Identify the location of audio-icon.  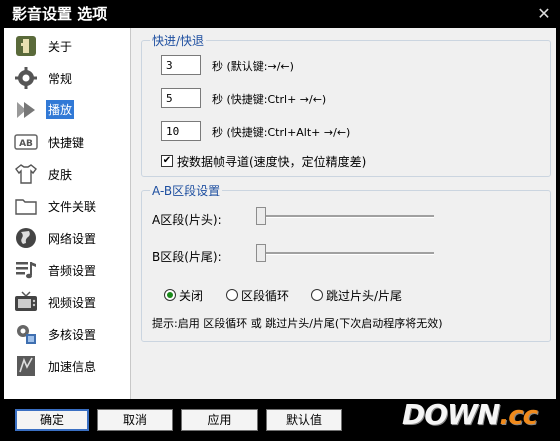
(26, 270).